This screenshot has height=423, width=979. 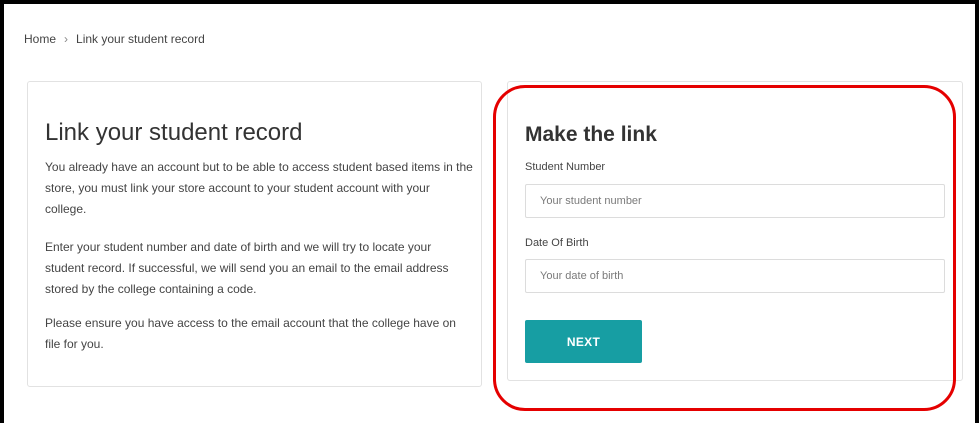 What do you see at coordinates (174, 132) in the screenshot?
I see `page-title: Link your student record` at bounding box center [174, 132].